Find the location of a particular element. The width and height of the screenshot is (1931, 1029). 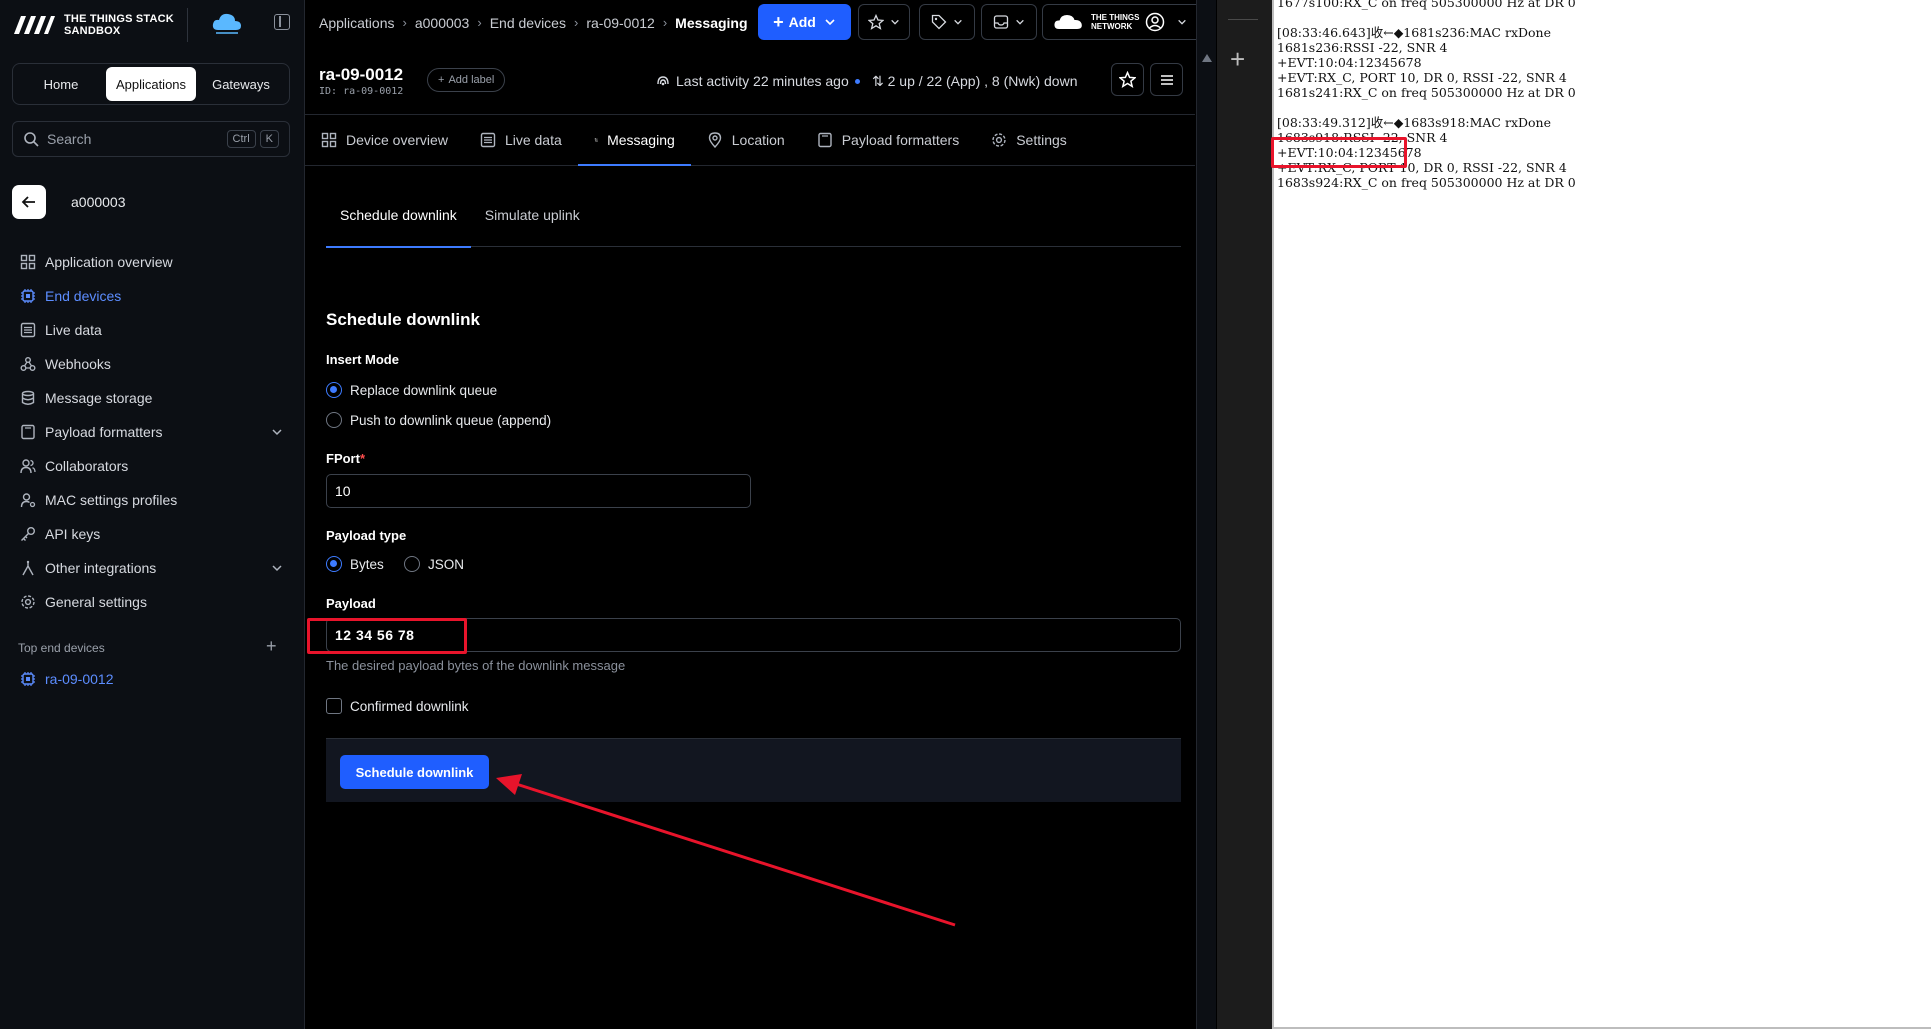

brand: THE THINGS STACK SANDBOX is located at coordinates (126, 25).